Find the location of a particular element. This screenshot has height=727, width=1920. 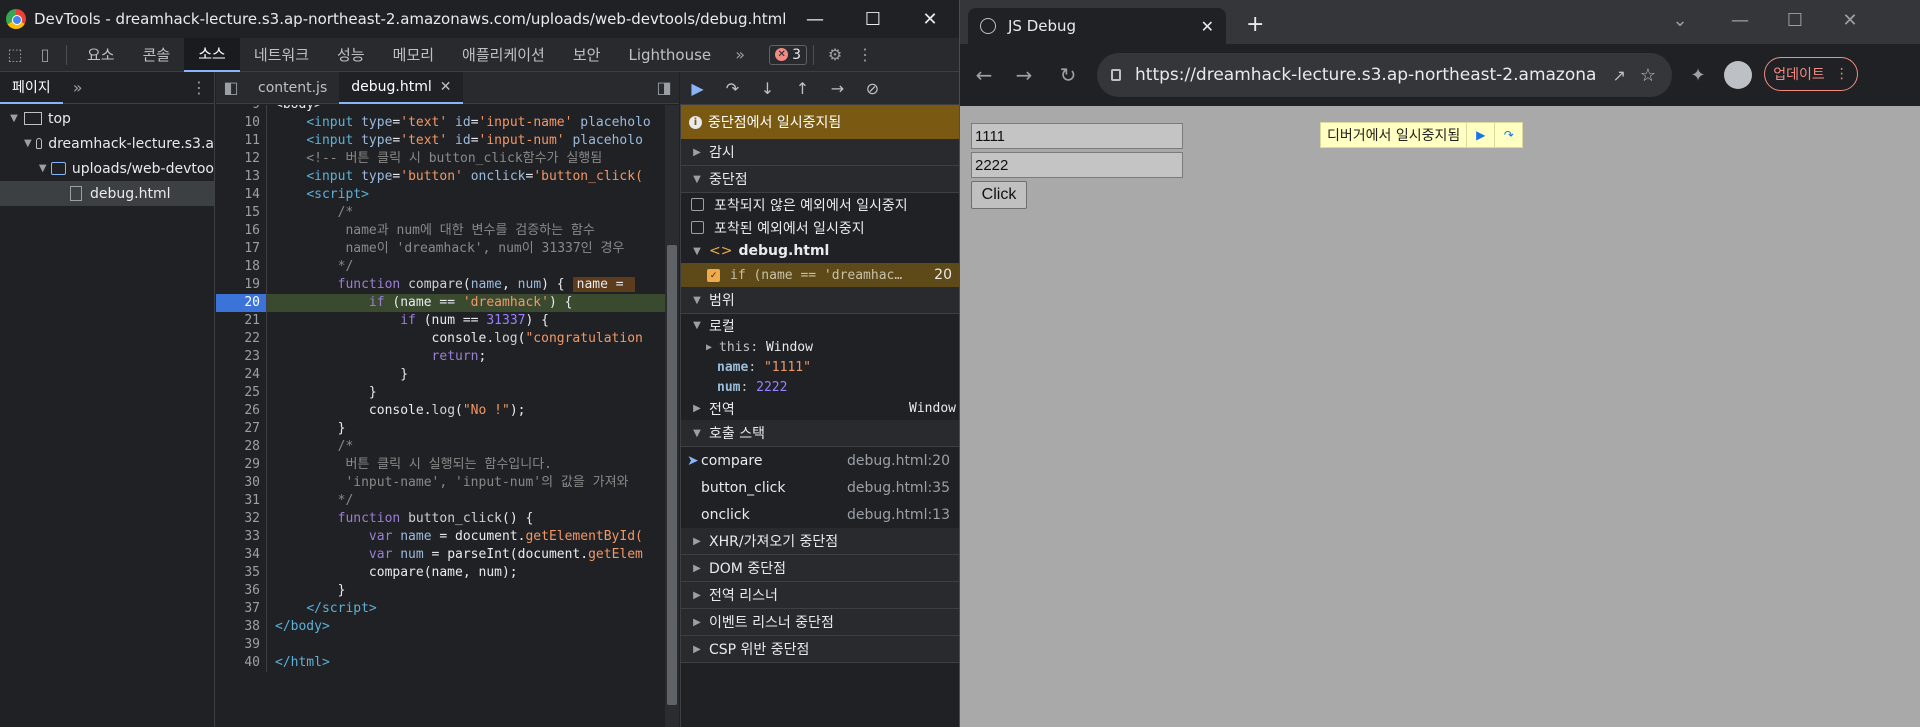

section-watch: ▶ 감시 is located at coordinates (820, 152).